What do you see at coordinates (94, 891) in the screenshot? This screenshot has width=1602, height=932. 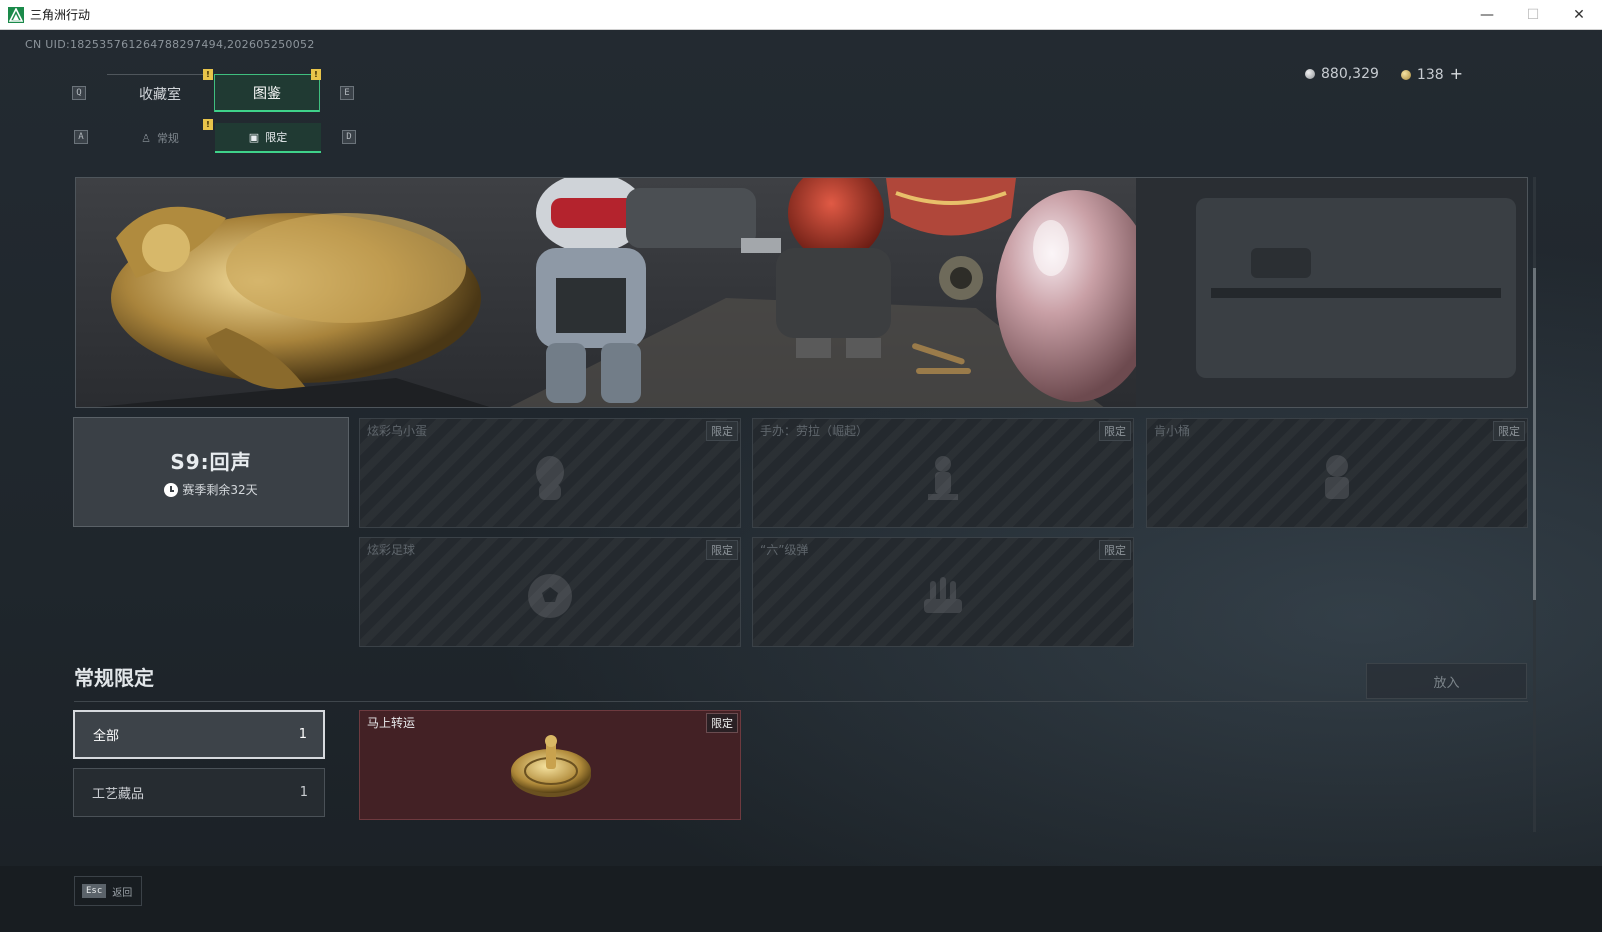 I see `esc-key-hint: Esc` at bounding box center [94, 891].